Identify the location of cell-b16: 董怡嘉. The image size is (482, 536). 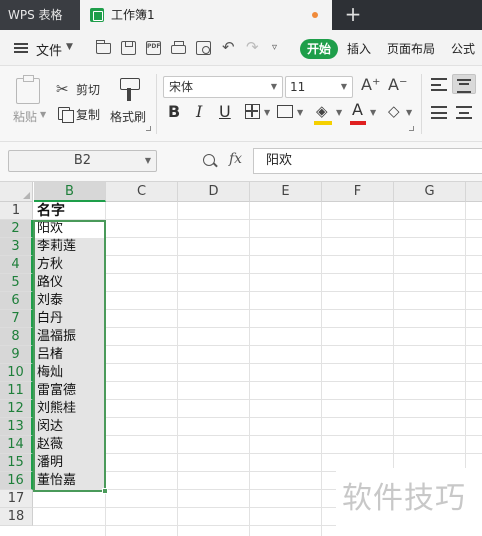
(69, 481).